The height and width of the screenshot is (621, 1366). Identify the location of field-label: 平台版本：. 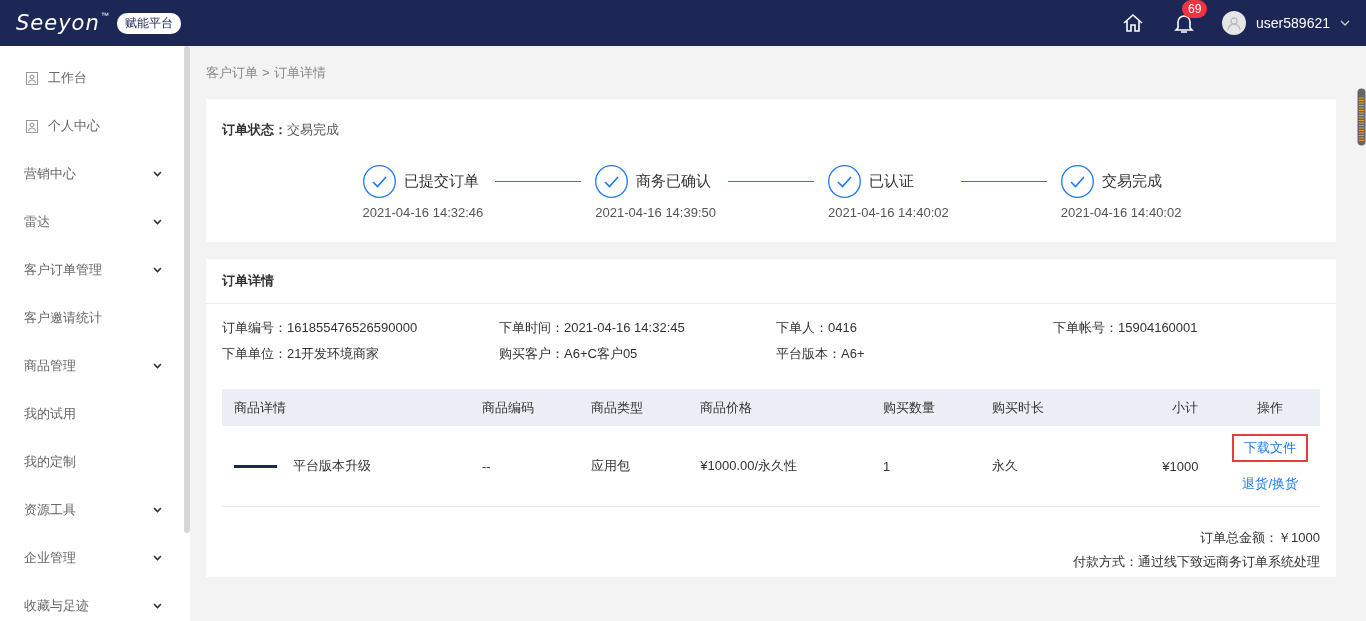
(808, 353).